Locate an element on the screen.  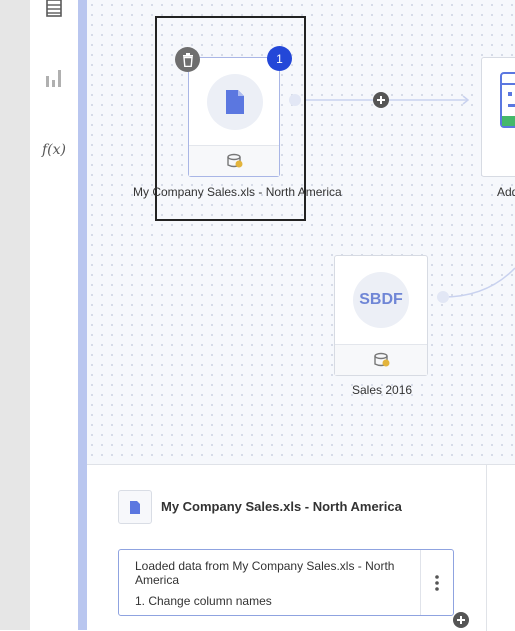
trash-icon is located at coordinates (187, 59).